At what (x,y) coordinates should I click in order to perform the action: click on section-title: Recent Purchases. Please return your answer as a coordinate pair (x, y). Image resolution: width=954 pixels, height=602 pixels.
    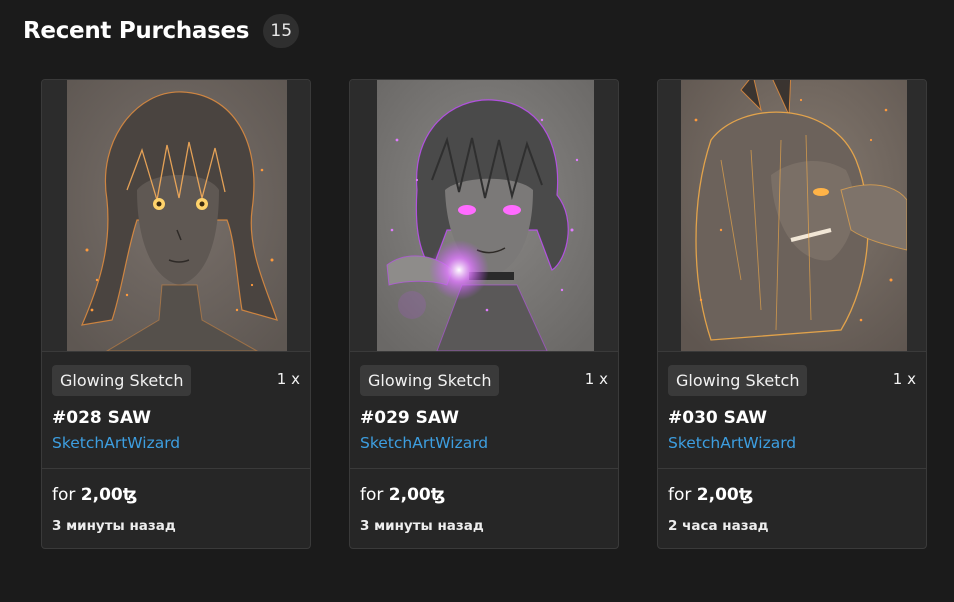
    Looking at the image, I should click on (136, 31).